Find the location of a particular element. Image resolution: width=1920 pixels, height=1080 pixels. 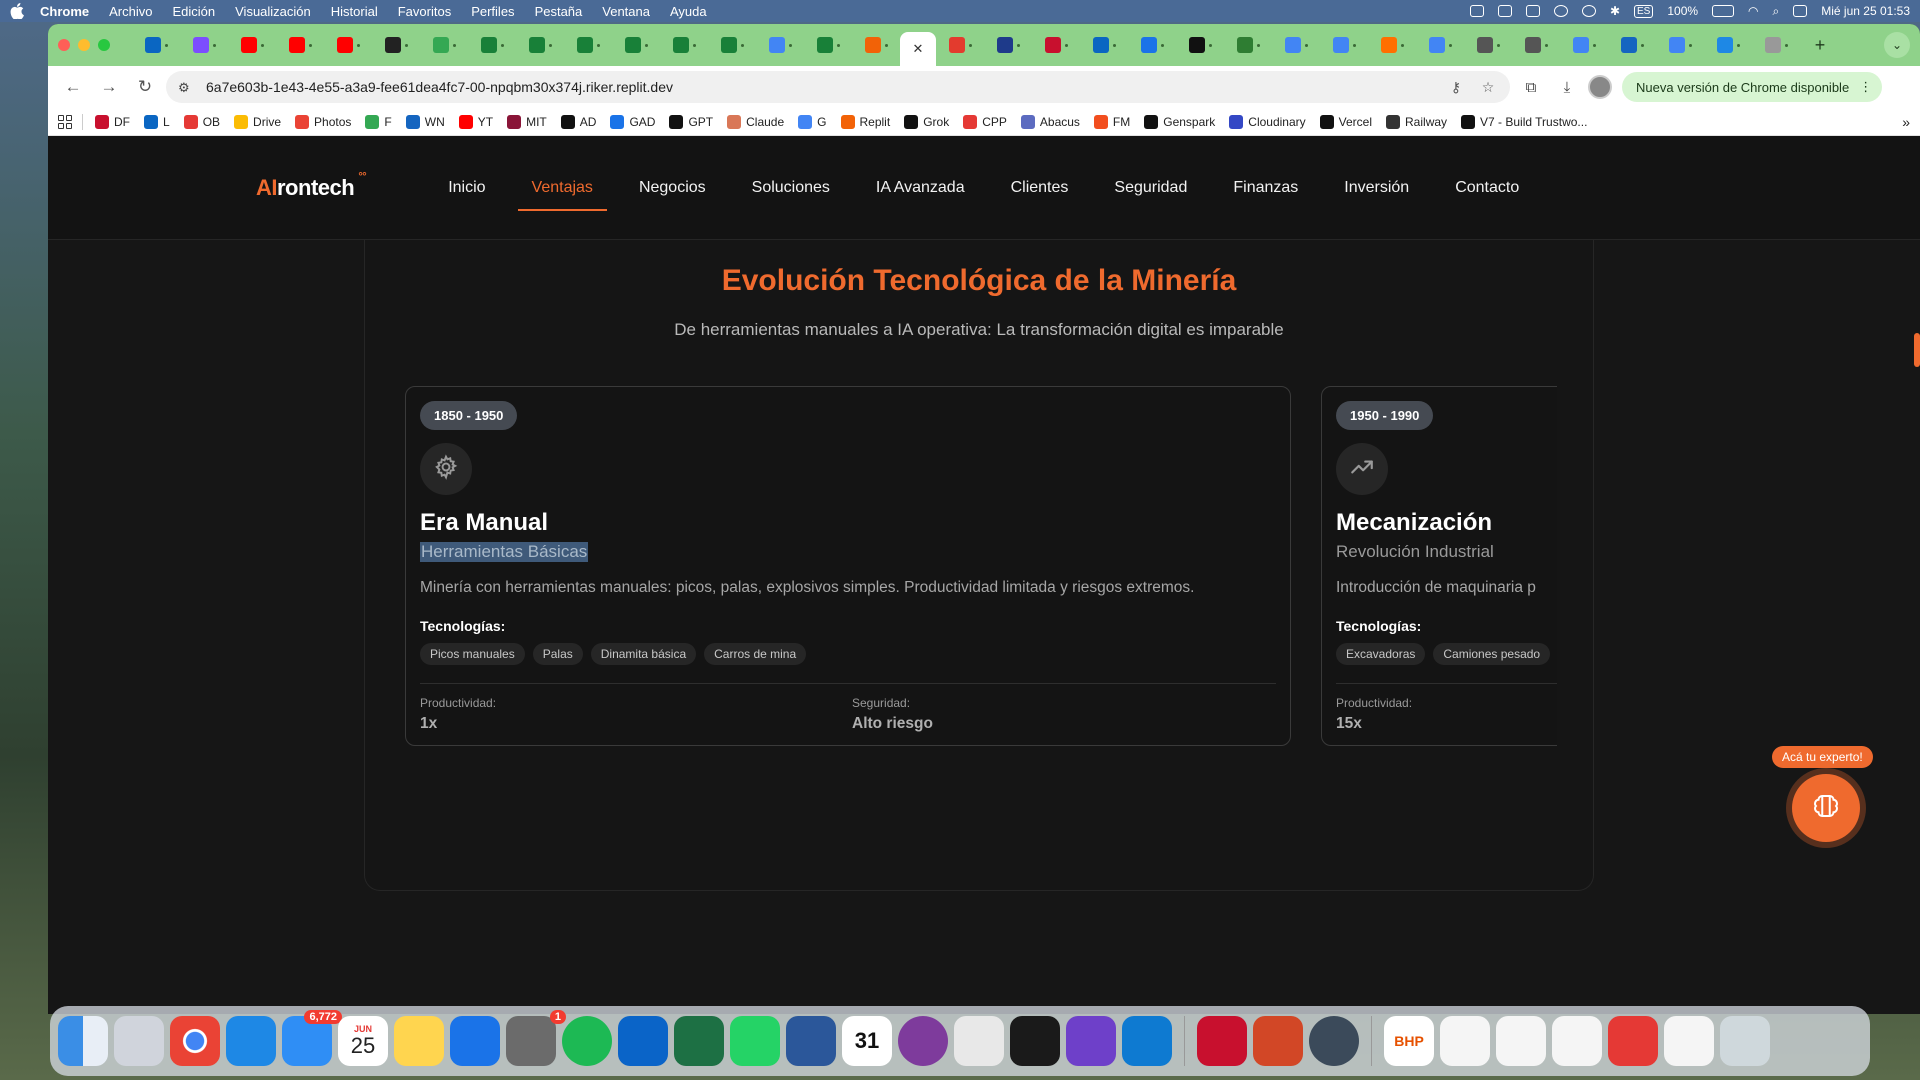

mail-app-icon: 6,772 is located at coordinates (312, 1038).